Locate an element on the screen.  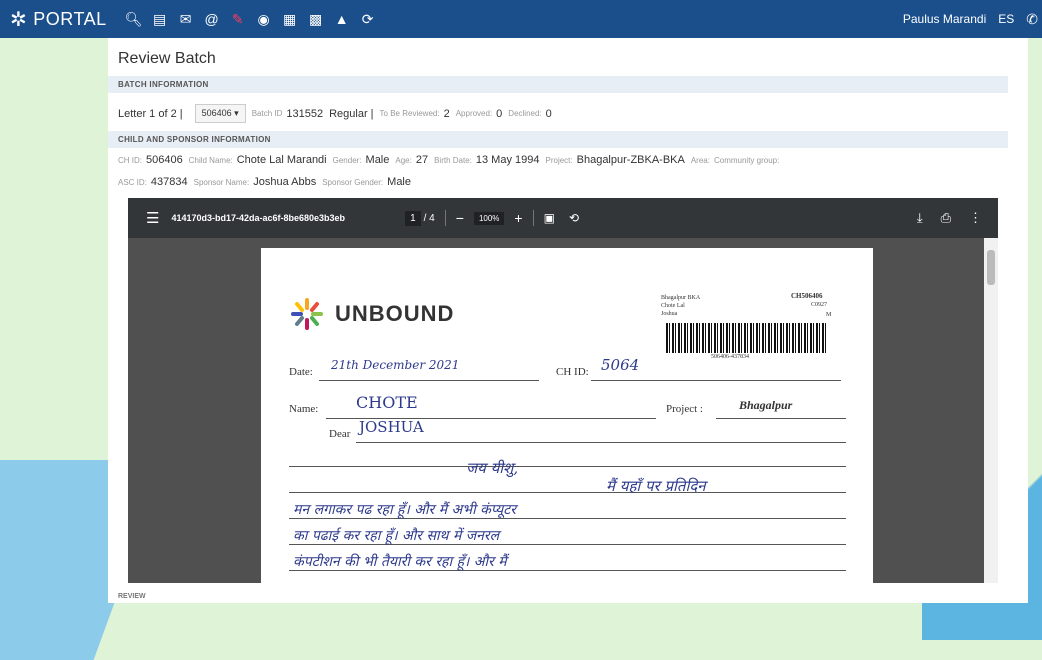
letter-ch-code: CH506406 is located at coordinates (807, 296).